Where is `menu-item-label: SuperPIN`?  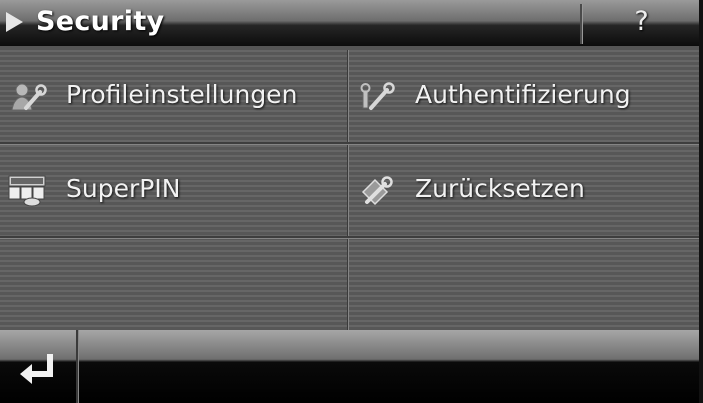
menu-item-label: SuperPIN is located at coordinates (123, 188).